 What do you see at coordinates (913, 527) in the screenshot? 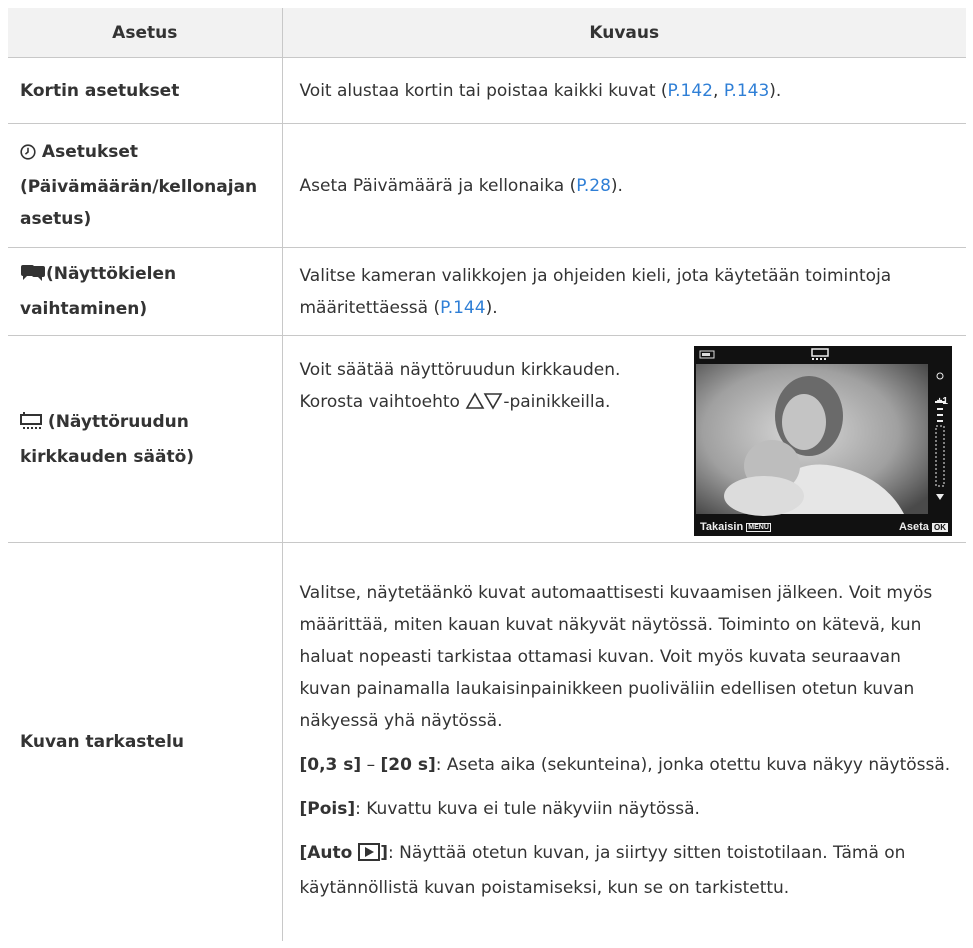
I see `set-text: Aseta` at bounding box center [913, 527].